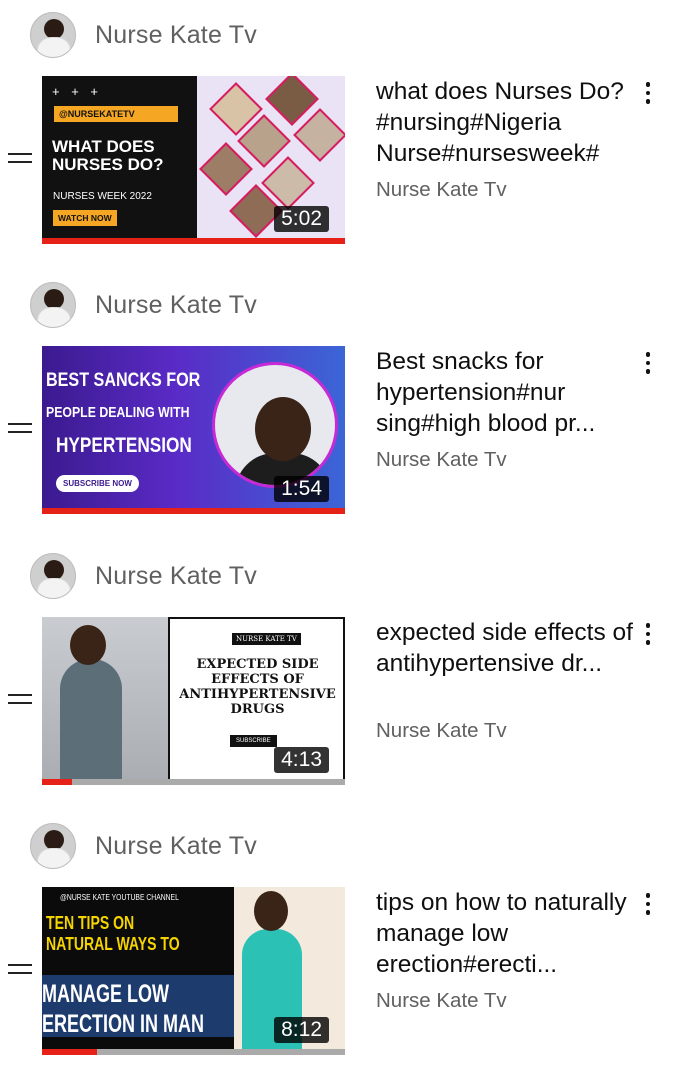 The width and height of the screenshot is (683, 1080). What do you see at coordinates (105, 701) in the screenshot?
I see `thumbnail-photo` at bounding box center [105, 701].